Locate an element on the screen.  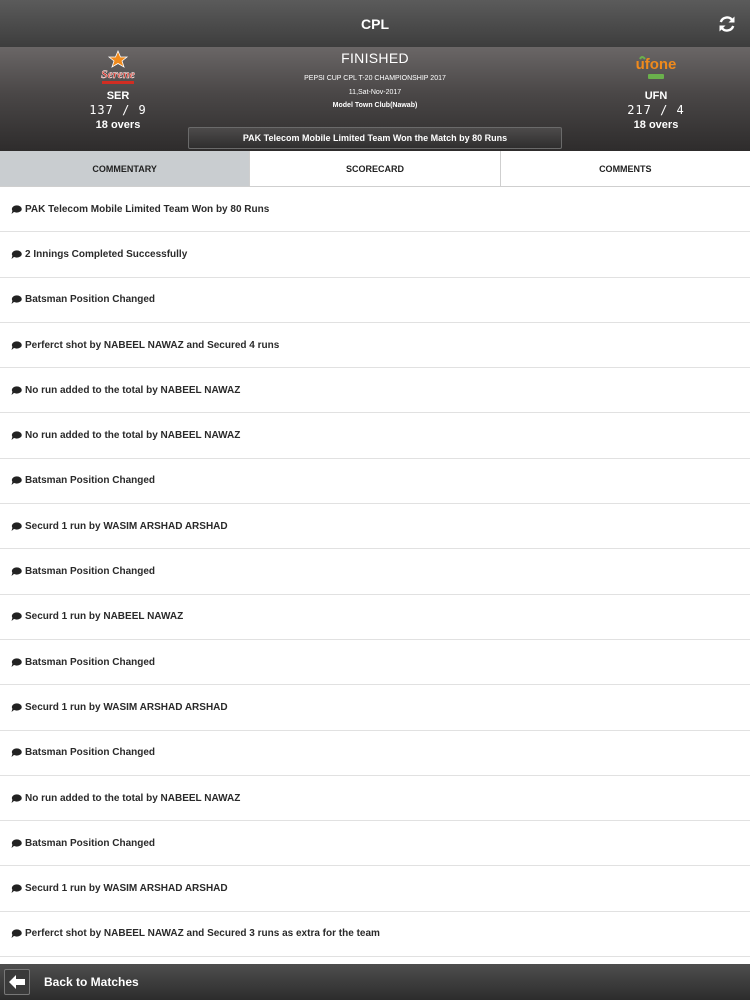
list-item: 2 Innings Completed Successfully is located at coordinates (375, 255).